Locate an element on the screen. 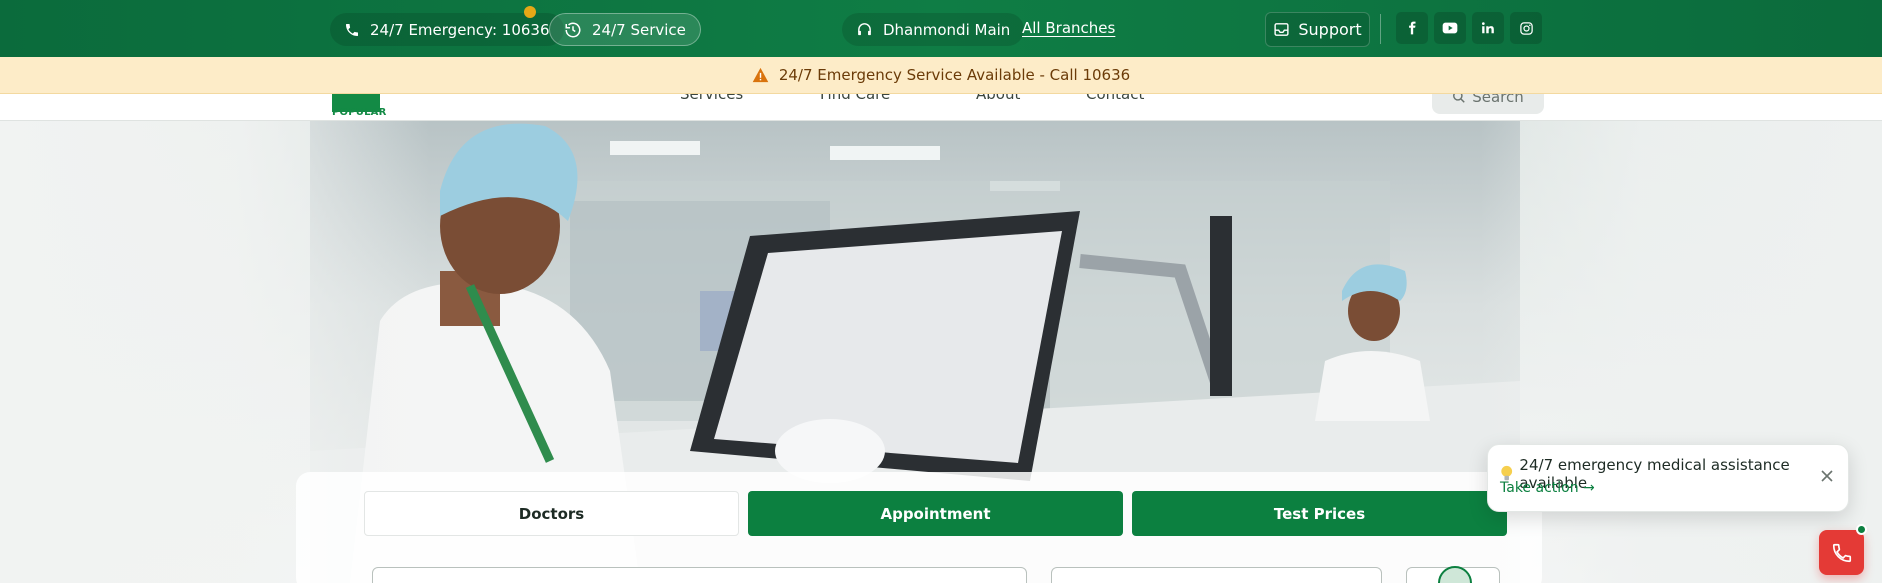 The height and width of the screenshot is (583, 1882). instagram-icon is located at coordinates (1526, 28).